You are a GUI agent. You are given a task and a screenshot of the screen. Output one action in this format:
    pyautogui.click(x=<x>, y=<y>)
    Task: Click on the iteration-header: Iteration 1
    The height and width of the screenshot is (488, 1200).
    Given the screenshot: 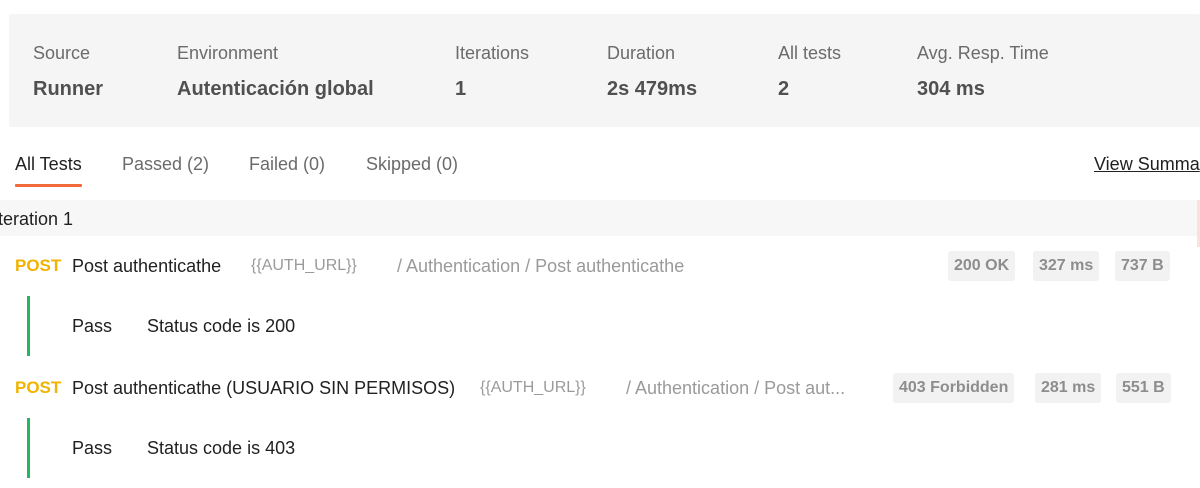 What is the action you would take?
    pyautogui.click(x=600, y=218)
    